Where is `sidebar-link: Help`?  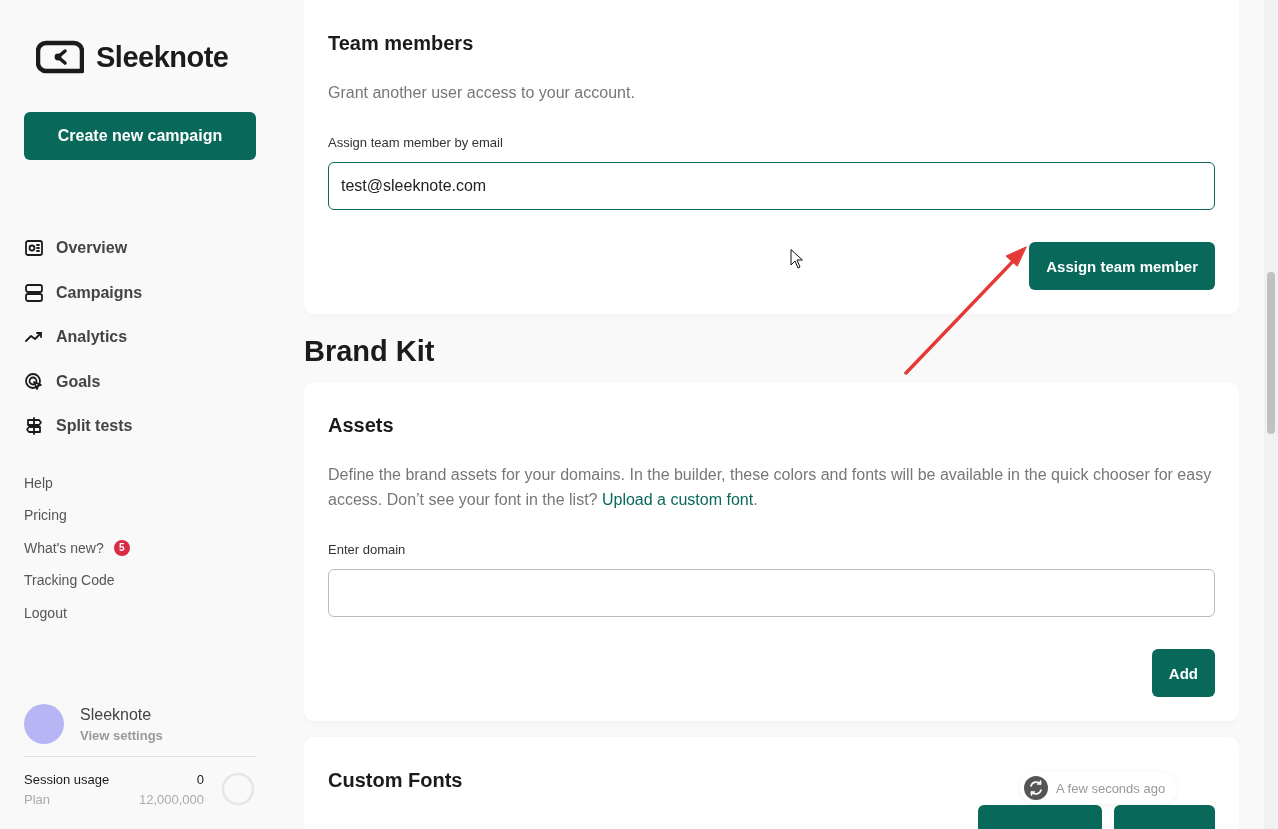
sidebar-link: Help is located at coordinates (38, 482).